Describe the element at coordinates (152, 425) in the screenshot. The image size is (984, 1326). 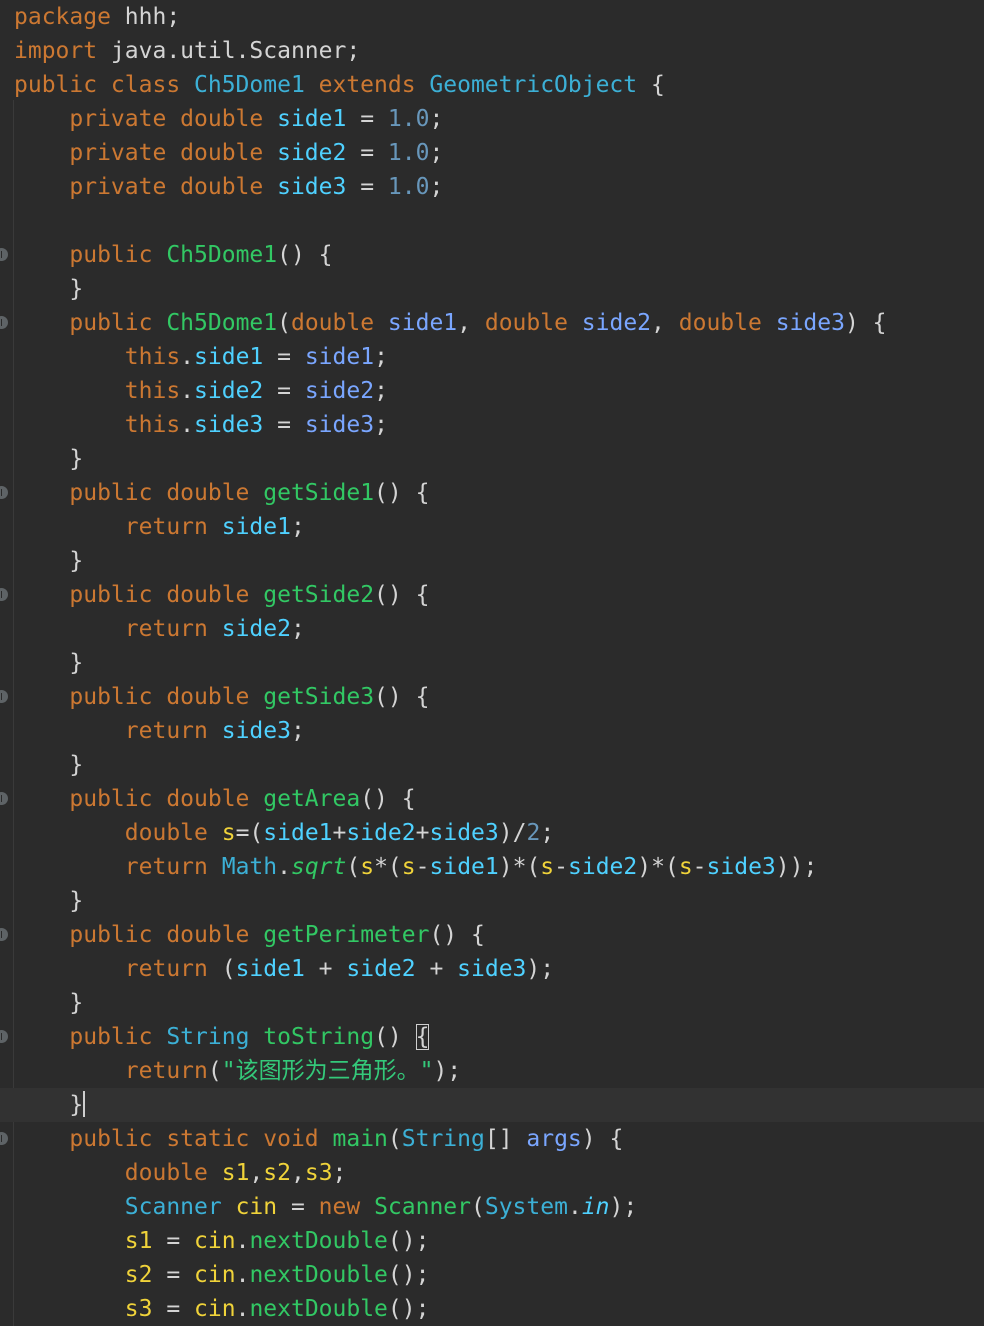
I see `code-token: this` at that location.